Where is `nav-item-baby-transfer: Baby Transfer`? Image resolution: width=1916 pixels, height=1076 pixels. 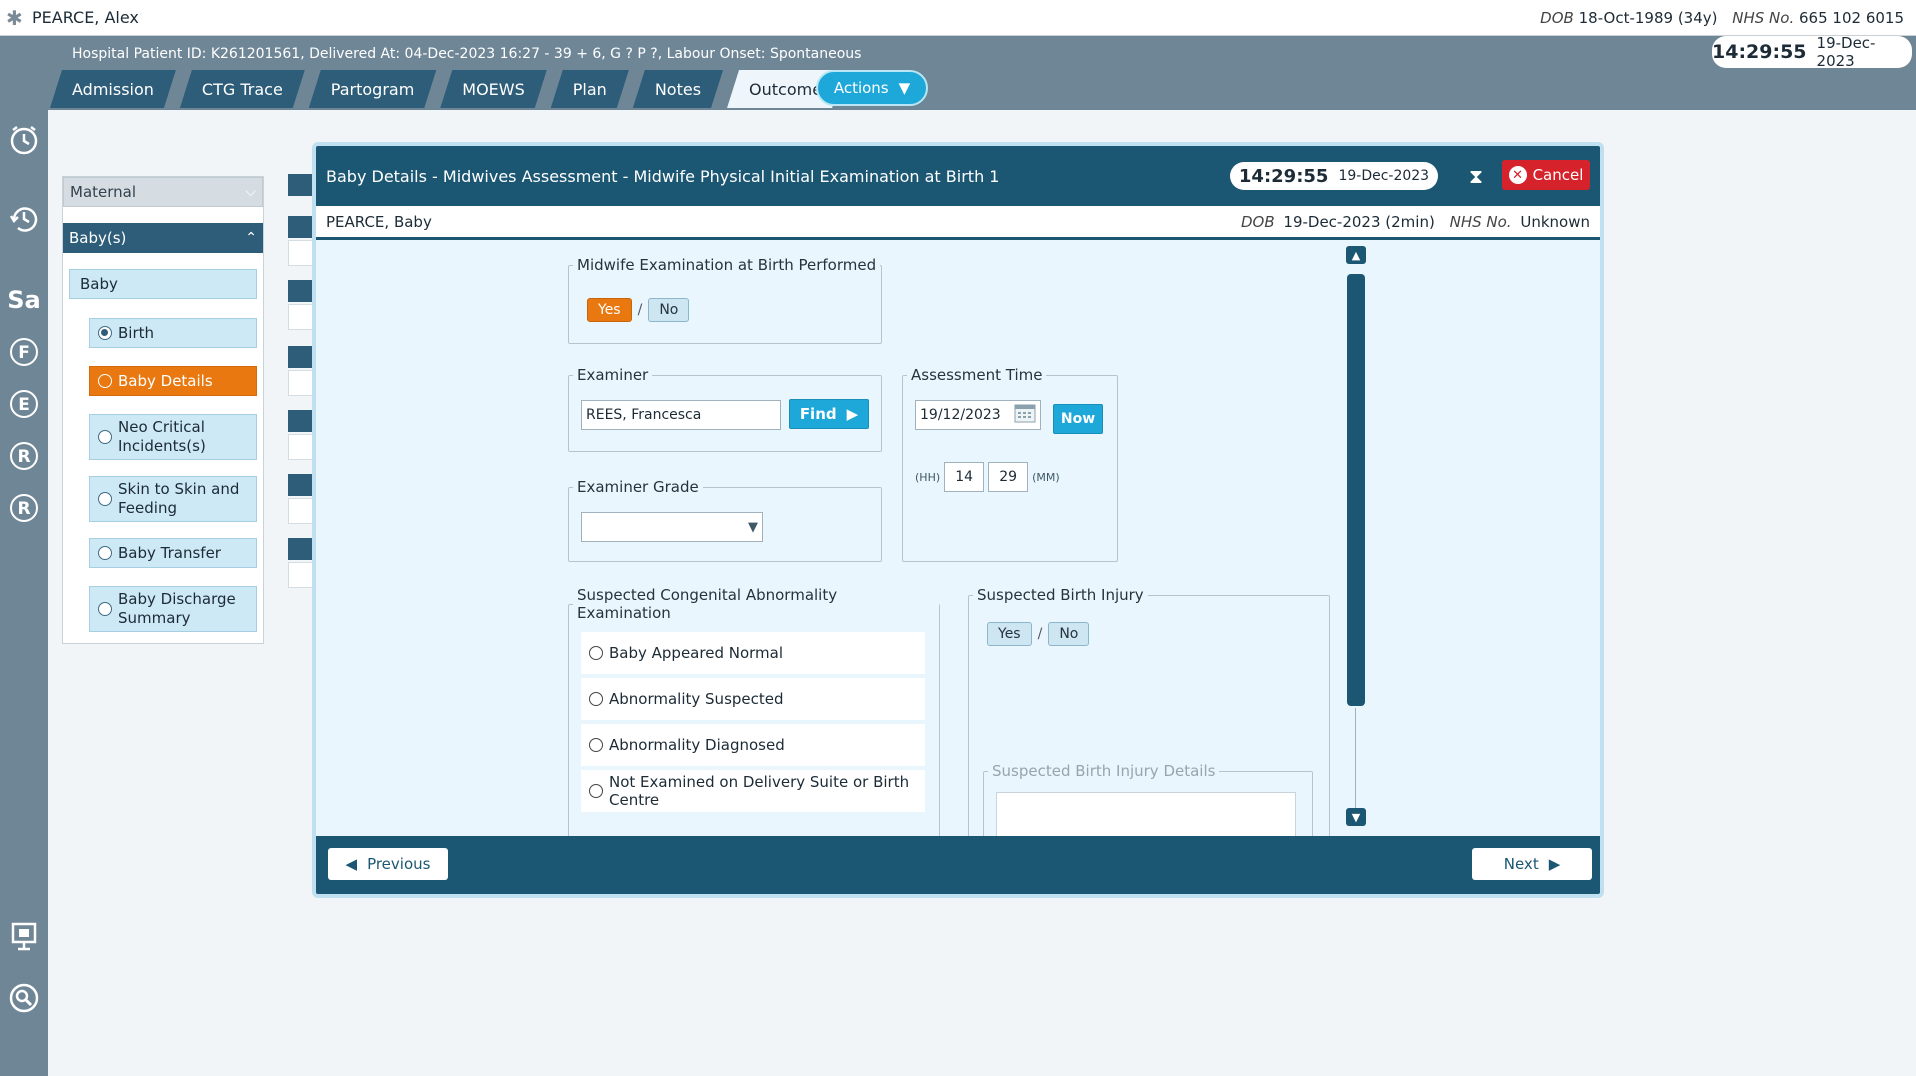 nav-item-baby-transfer: Baby Transfer is located at coordinates (173, 553).